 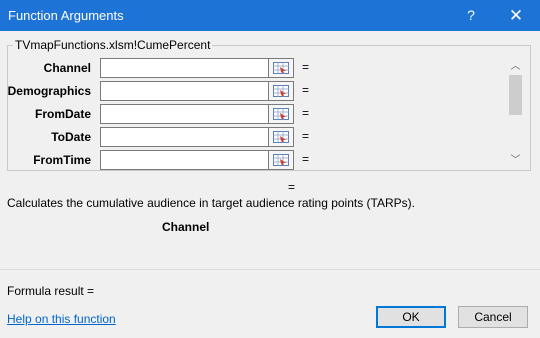 What do you see at coordinates (515, 67) in the screenshot?
I see `scroll-up-arrow-icon: ︿` at bounding box center [515, 67].